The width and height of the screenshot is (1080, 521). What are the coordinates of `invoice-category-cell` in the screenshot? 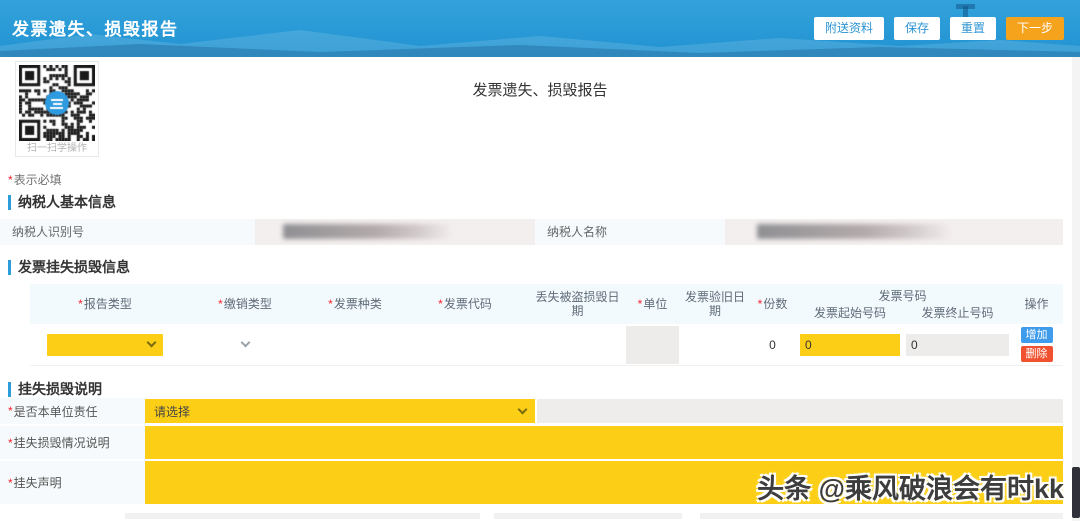 It's located at (355, 344).